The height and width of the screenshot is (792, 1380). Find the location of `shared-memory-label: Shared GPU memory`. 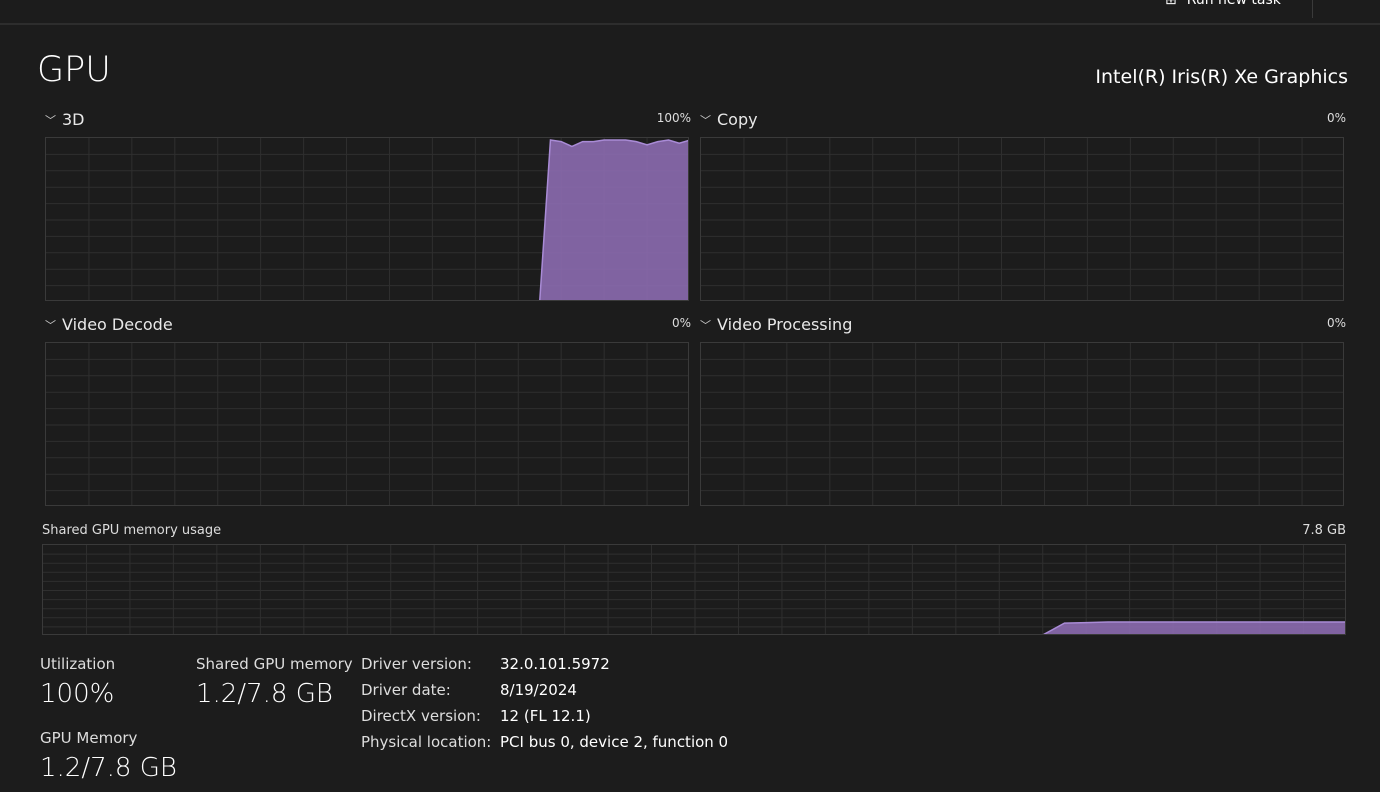

shared-memory-label: Shared GPU memory is located at coordinates (274, 664).